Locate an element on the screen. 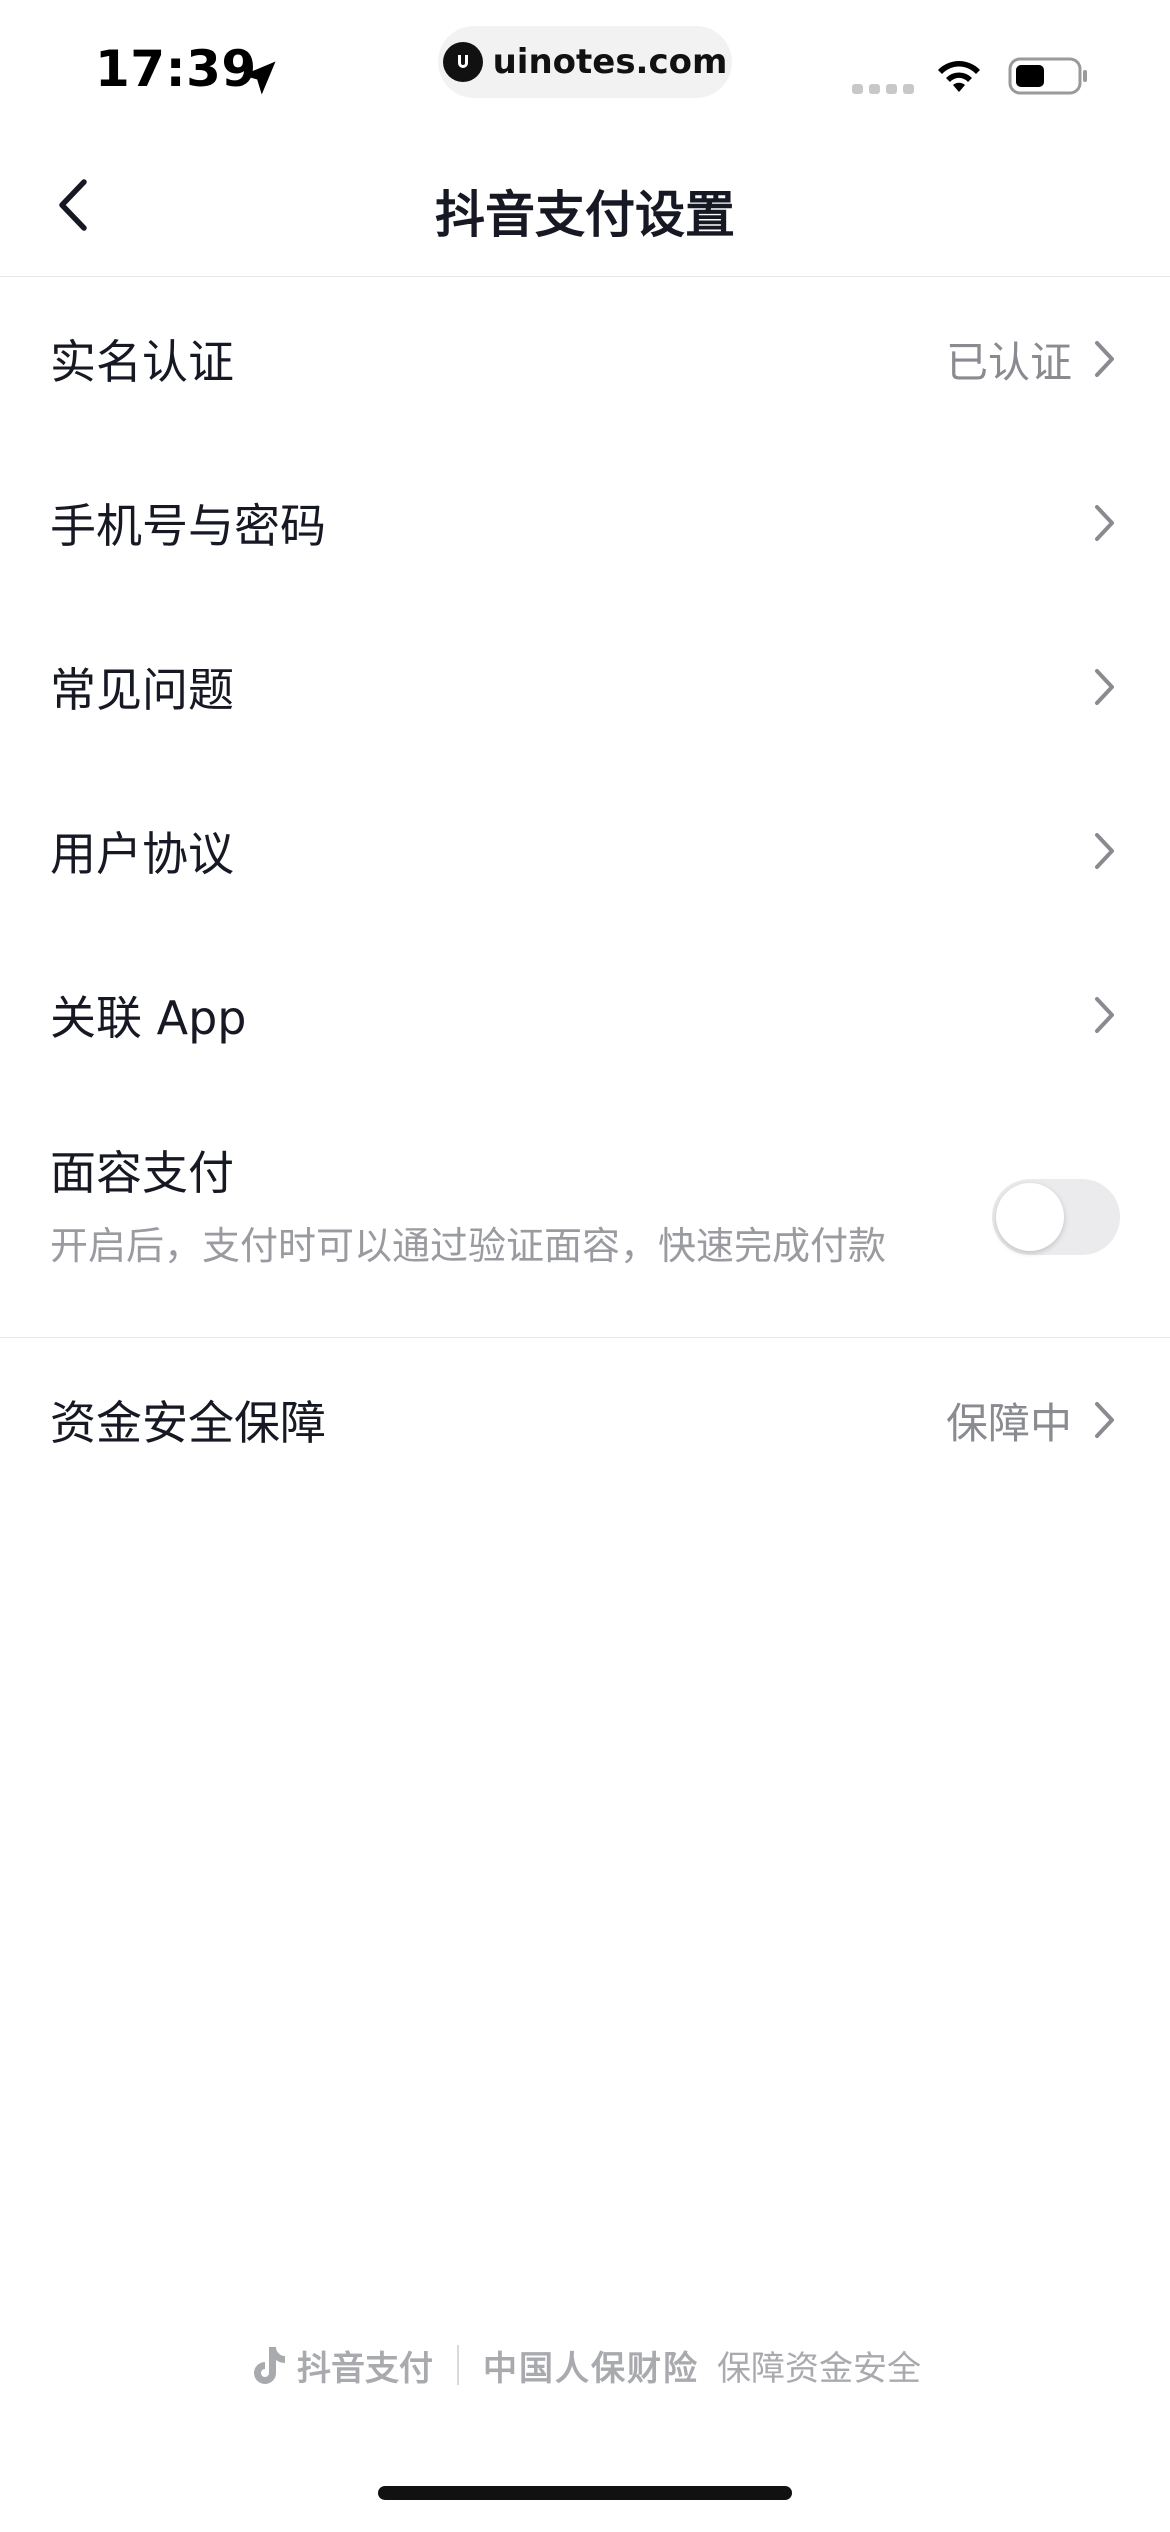  settings-item-right: 已认证 is located at coordinates (1032, 359).